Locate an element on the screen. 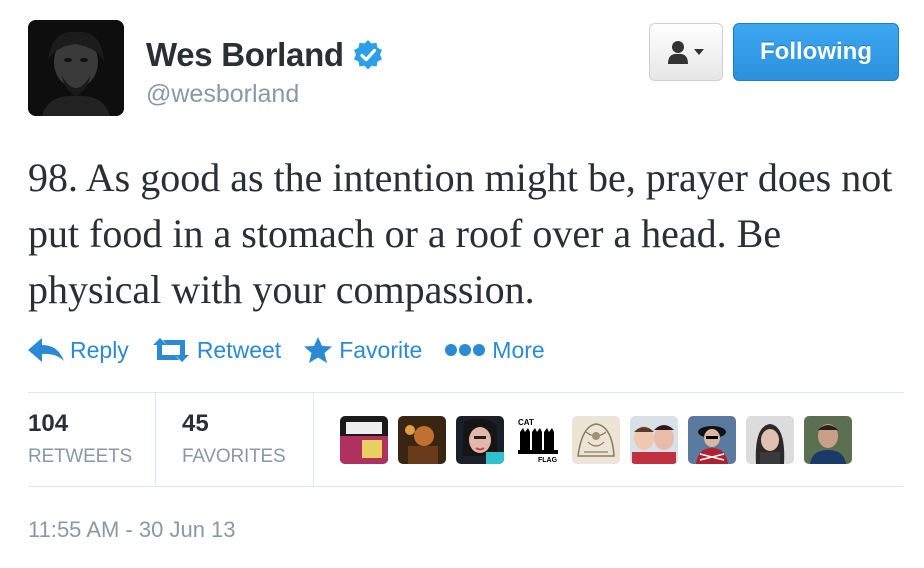 This screenshot has height=568, width=924. favorite-button: Favorite is located at coordinates (362, 350).